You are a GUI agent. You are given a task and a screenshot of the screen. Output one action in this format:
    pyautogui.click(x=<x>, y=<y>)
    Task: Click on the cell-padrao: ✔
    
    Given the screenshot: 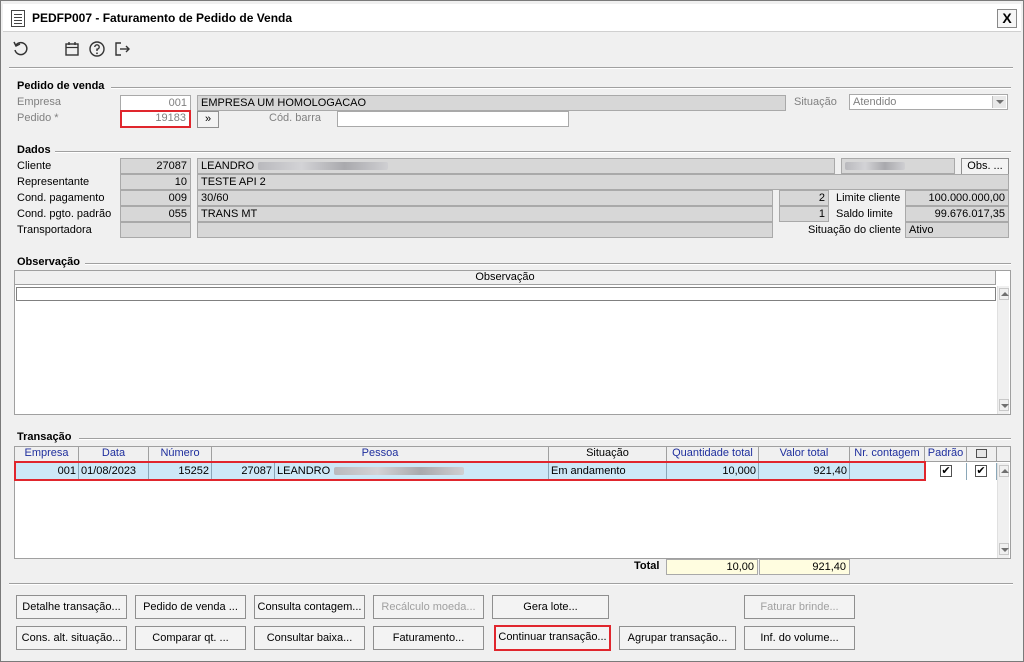 What is the action you would take?
    pyautogui.click(x=946, y=471)
    